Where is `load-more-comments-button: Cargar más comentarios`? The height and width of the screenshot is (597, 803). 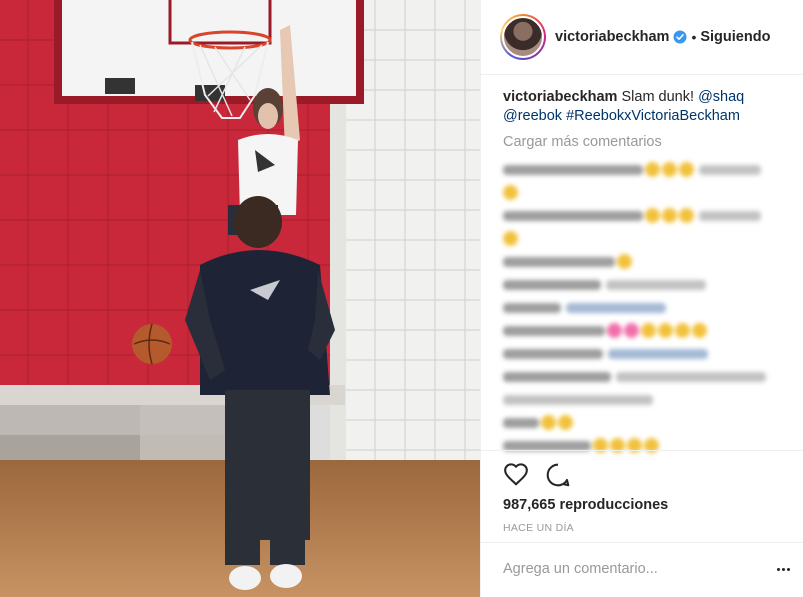
load-more-comments-button: Cargar más comentarios is located at coordinates (582, 142).